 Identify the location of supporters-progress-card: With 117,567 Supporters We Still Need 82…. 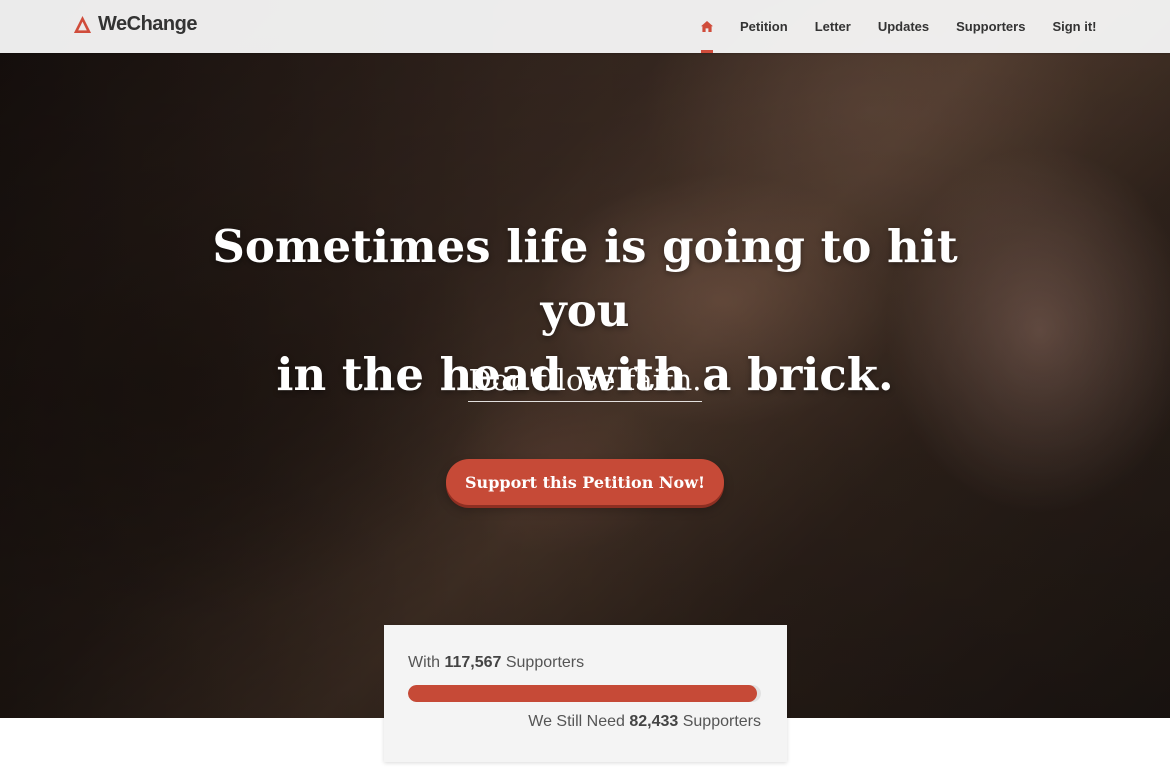
(585, 693).